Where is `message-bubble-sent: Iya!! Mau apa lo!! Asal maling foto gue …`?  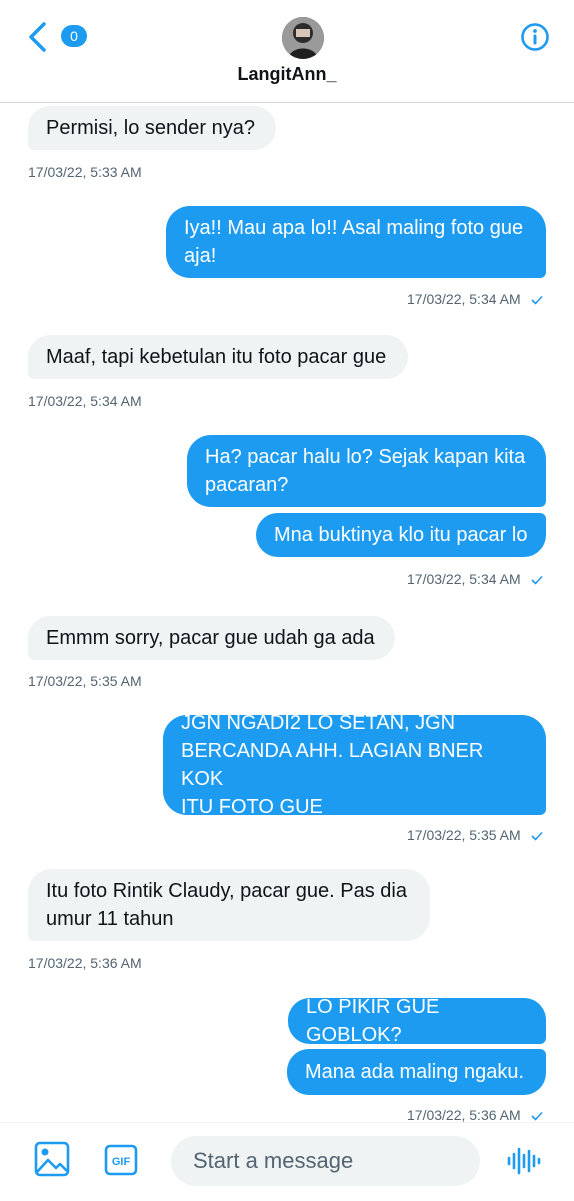
message-bubble-sent: Iya!! Mau apa lo!! Asal maling foto gue … is located at coordinates (356, 242).